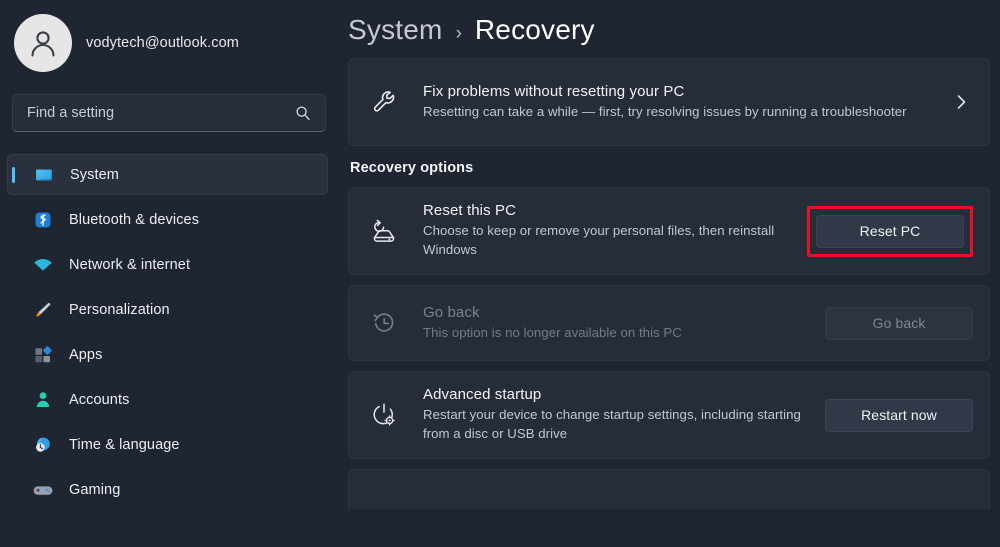 This screenshot has width=1000, height=547. I want to click on power-gear-icon, so click(384, 415).